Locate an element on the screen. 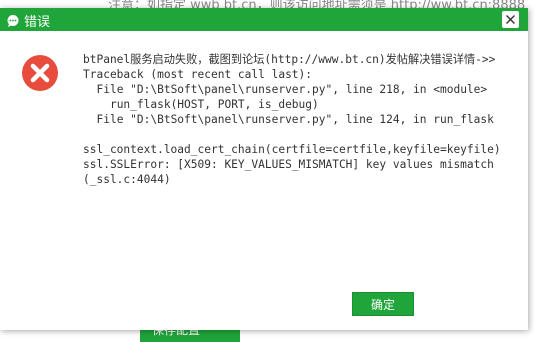 The width and height of the screenshot is (535, 342). dialog-titlebar: 错误 is located at coordinates (264, 19).